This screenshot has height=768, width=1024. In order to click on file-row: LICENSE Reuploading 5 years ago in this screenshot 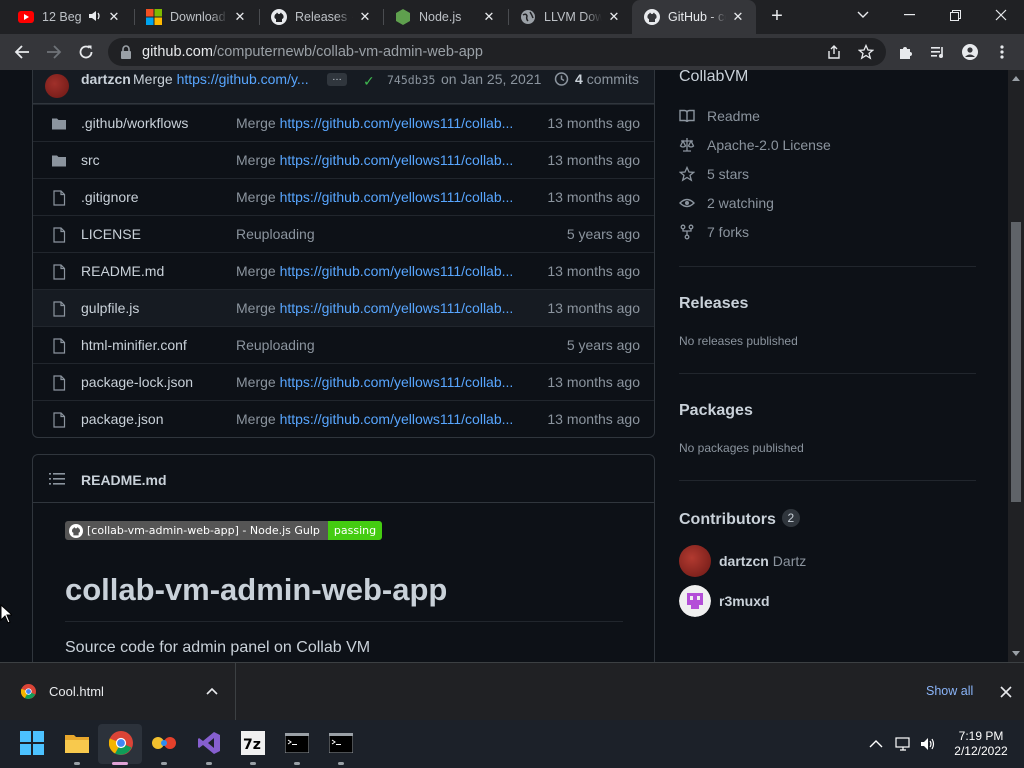, I will do `click(343, 233)`.